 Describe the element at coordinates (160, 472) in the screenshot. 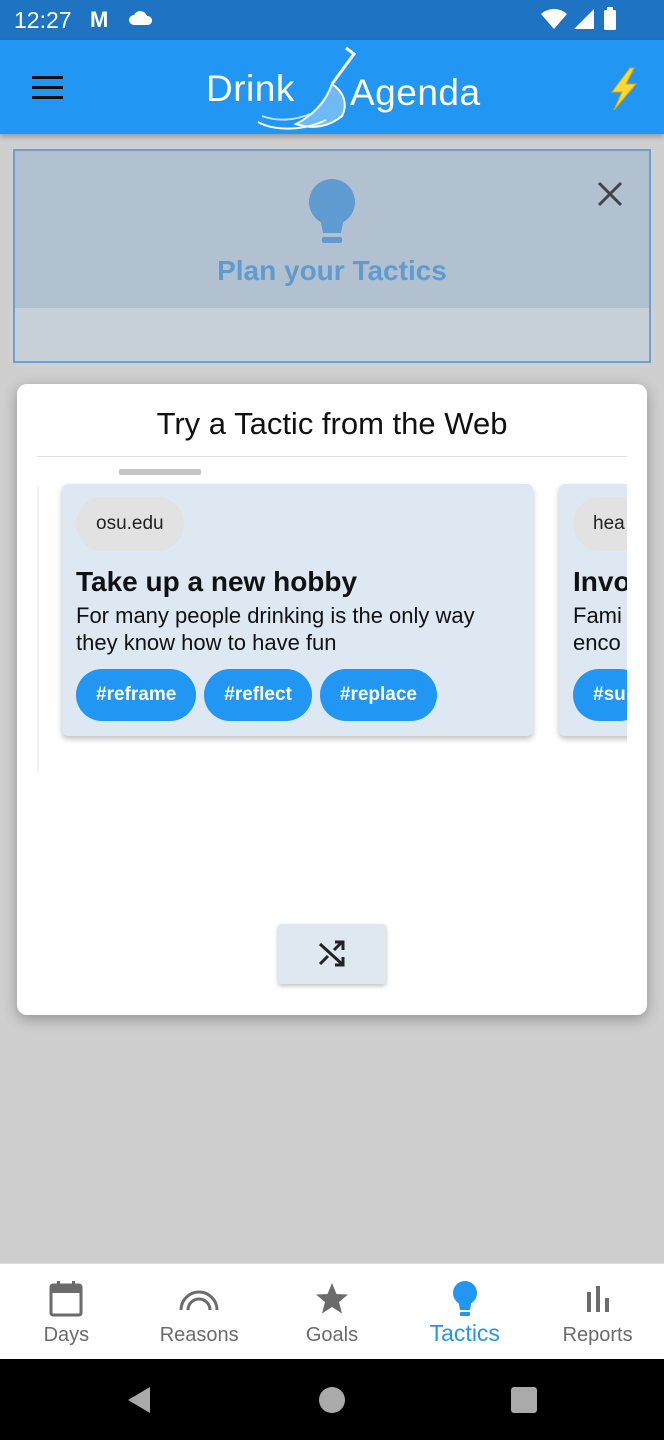

I see `scroll-indicator` at that location.